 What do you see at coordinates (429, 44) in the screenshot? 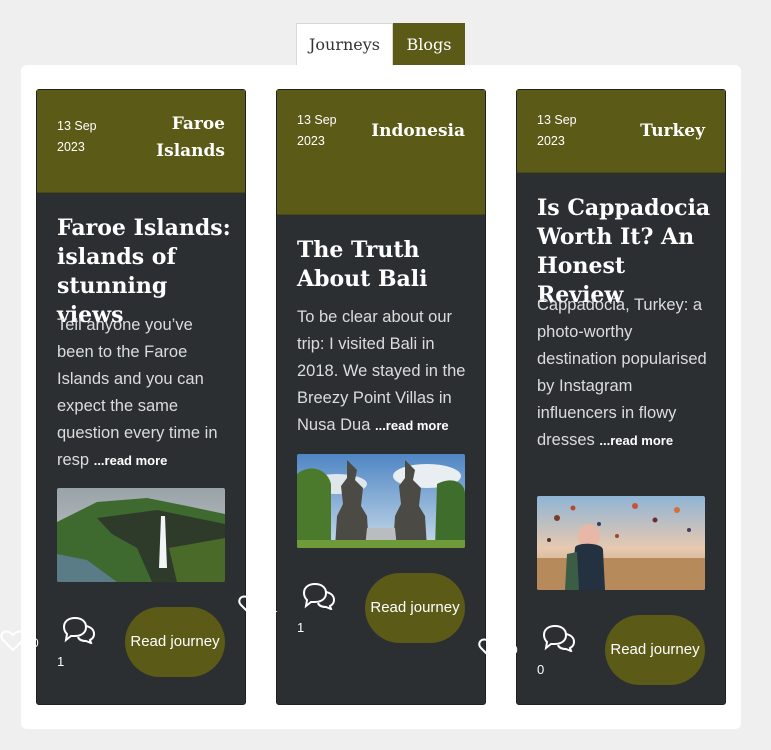
I see `tab-blogs: Blogs` at bounding box center [429, 44].